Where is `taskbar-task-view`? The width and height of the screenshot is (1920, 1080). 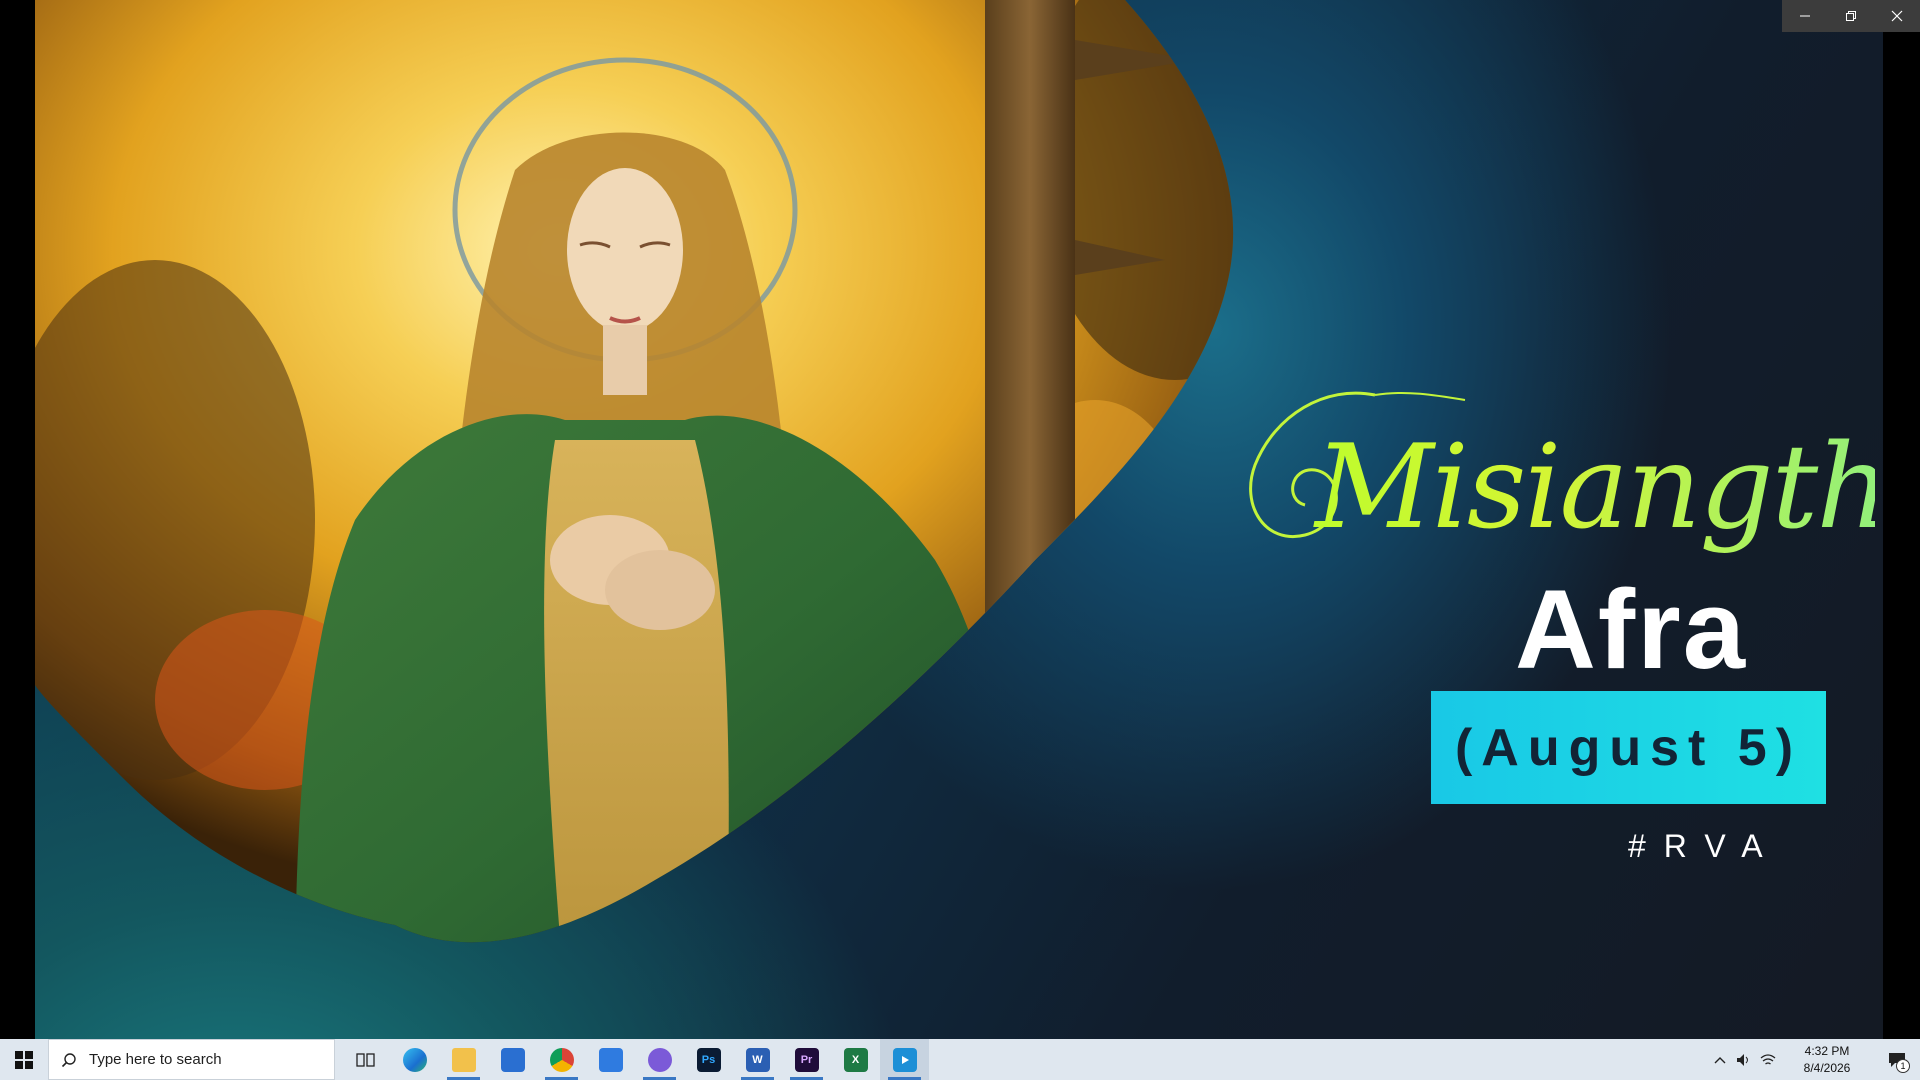 taskbar-task-view is located at coordinates (365, 1059).